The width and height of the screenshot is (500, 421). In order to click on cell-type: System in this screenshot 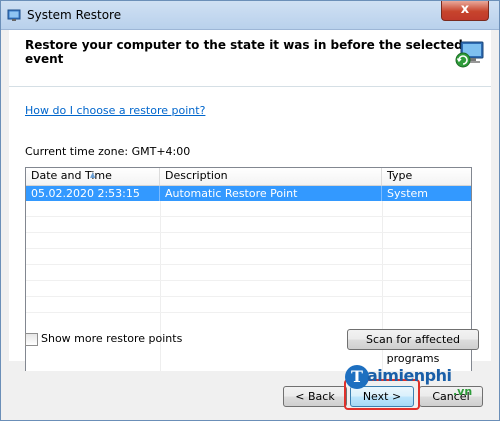, I will do `click(408, 193)`.